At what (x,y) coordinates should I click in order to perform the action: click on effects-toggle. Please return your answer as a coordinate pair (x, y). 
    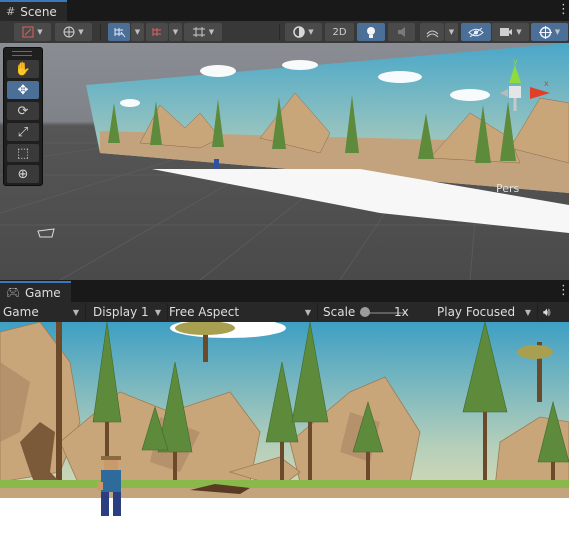
    Looking at the image, I should click on (432, 32).